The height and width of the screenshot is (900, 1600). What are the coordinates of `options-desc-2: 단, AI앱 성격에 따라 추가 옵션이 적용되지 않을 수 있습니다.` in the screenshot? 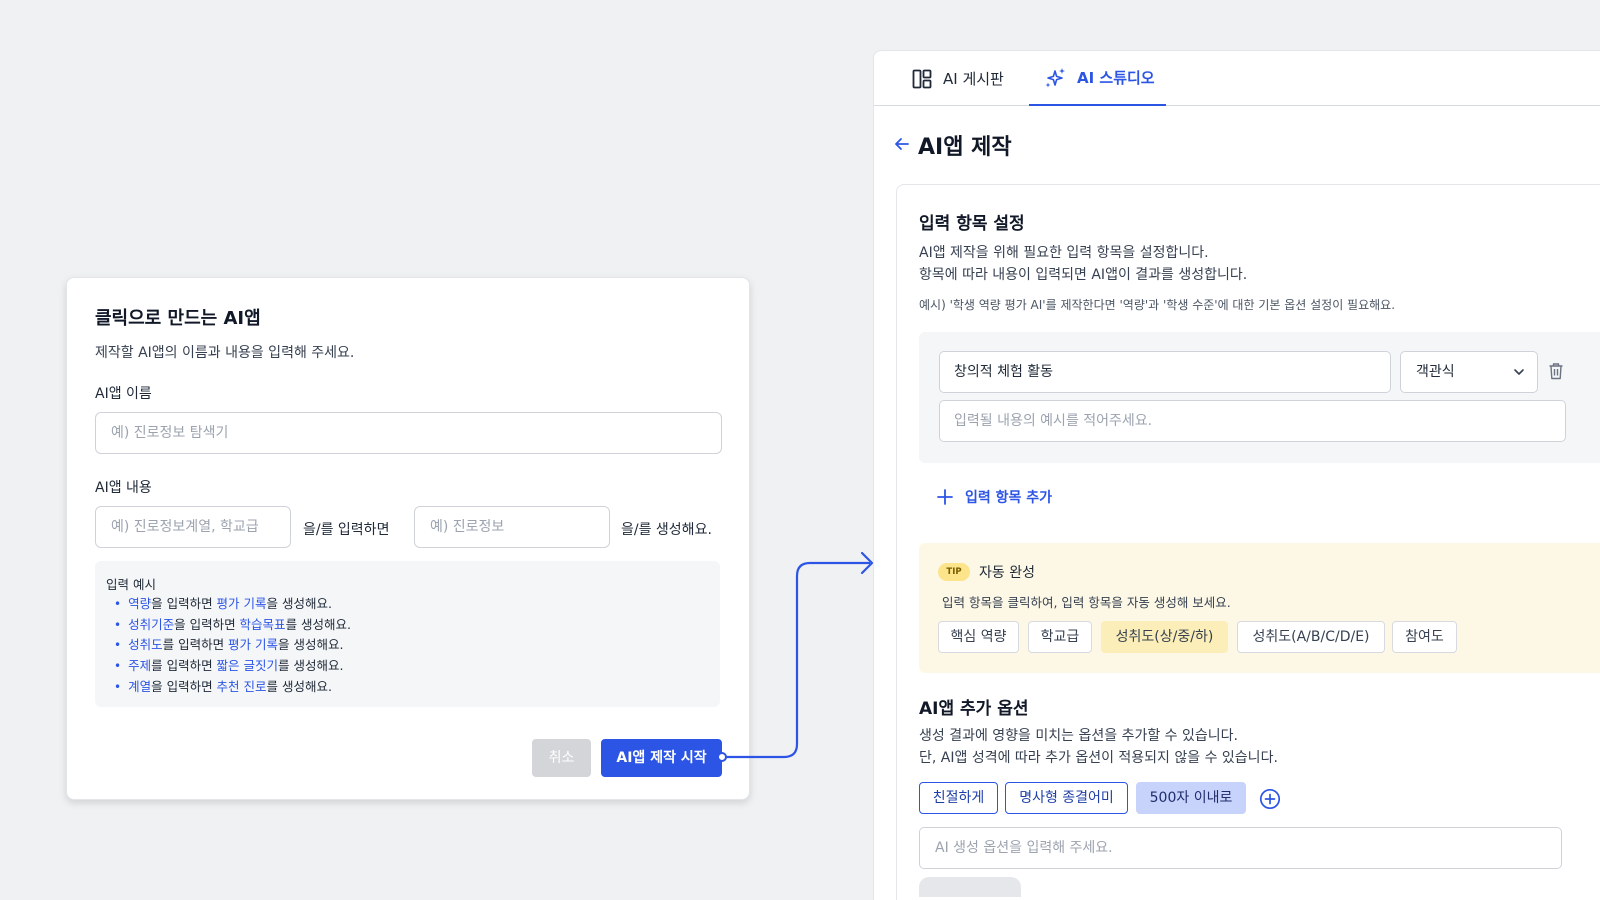 It's located at (1098, 758).